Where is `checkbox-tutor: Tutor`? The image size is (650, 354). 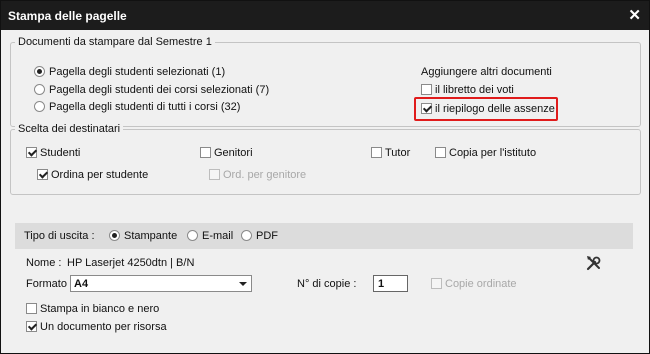
checkbox-tutor: Tutor is located at coordinates (390, 153).